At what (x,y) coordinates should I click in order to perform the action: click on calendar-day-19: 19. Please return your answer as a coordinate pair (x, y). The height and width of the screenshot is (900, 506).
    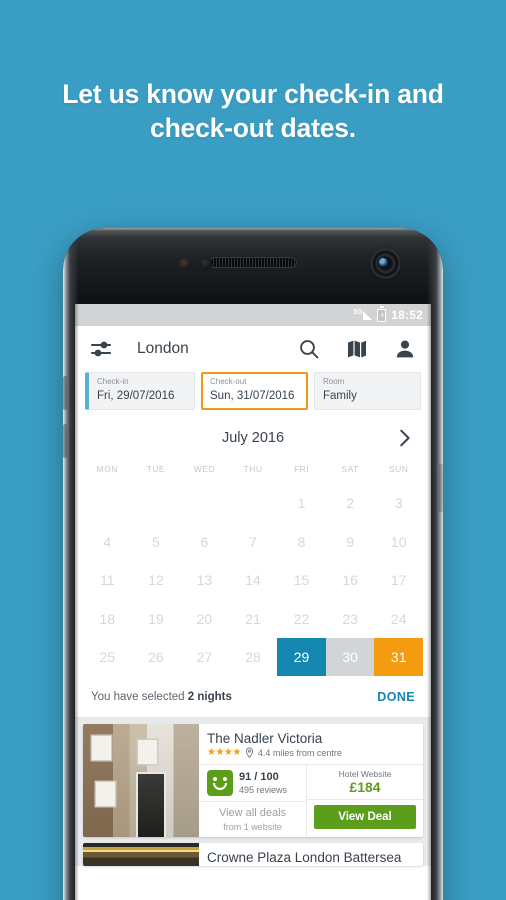
    Looking at the image, I should click on (156, 618).